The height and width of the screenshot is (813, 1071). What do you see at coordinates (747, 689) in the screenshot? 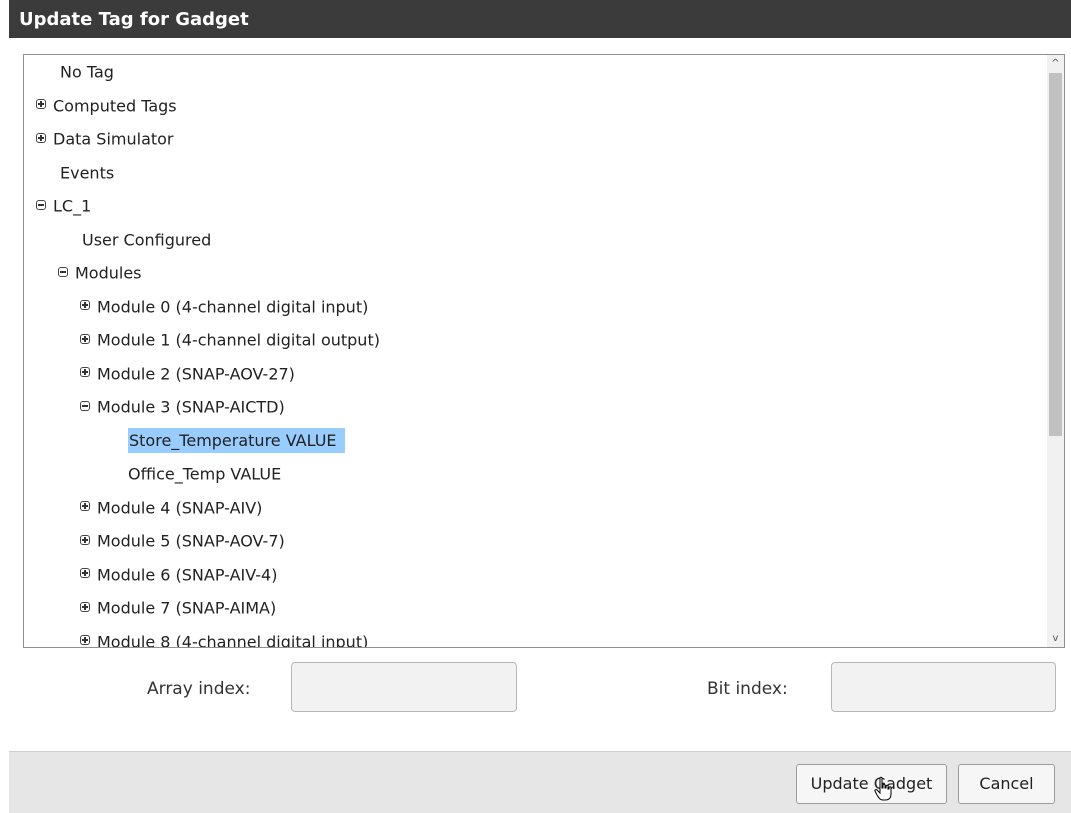
I see `bit-index-label: Bit index:` at bounding box center [747, 689].